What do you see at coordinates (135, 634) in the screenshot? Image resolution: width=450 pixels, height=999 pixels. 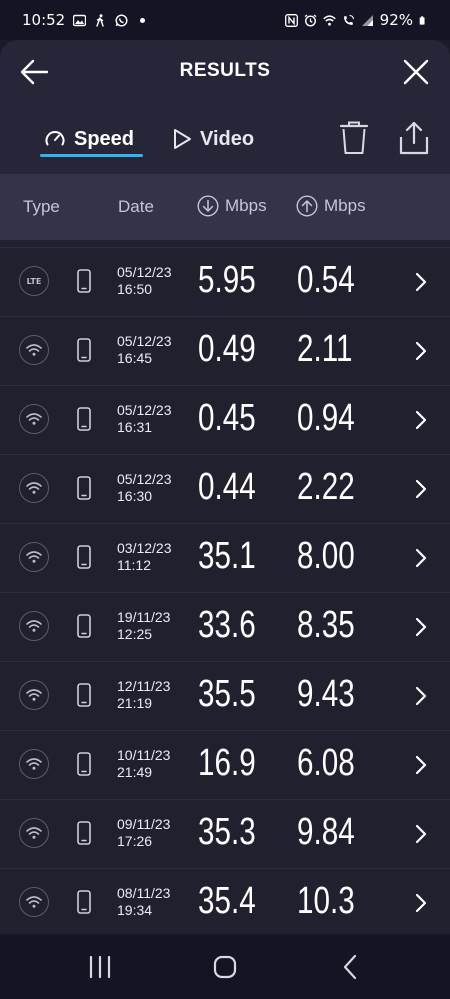 I see `result-time: 12:25` at bounding box center [135, 634].